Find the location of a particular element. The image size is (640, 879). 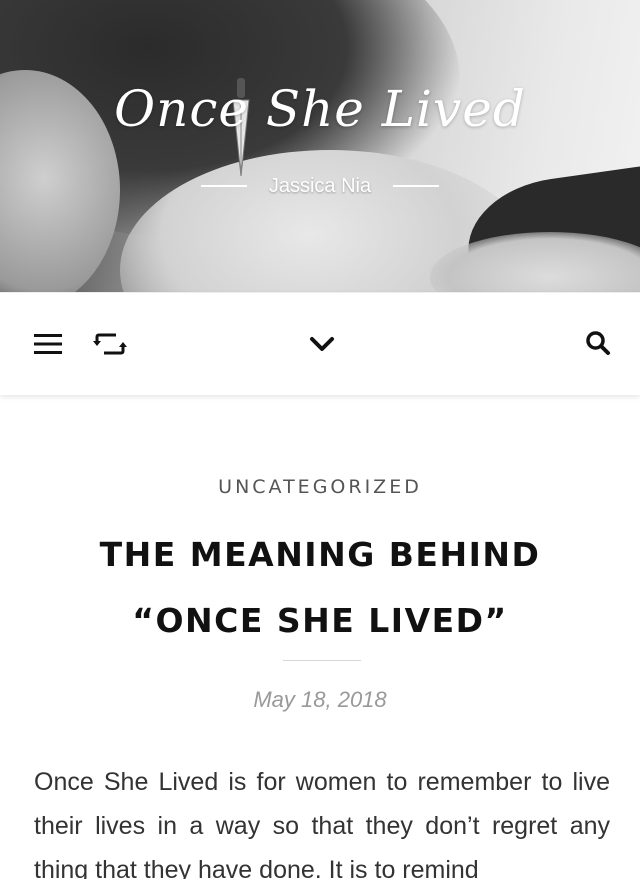

tagline-divider-right is located at coordinates (416, 186).